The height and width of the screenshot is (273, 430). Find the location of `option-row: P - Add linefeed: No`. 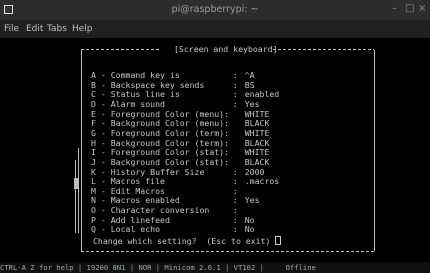

option-row: P - Add linefeed: No is located at coordinates (173, 220).